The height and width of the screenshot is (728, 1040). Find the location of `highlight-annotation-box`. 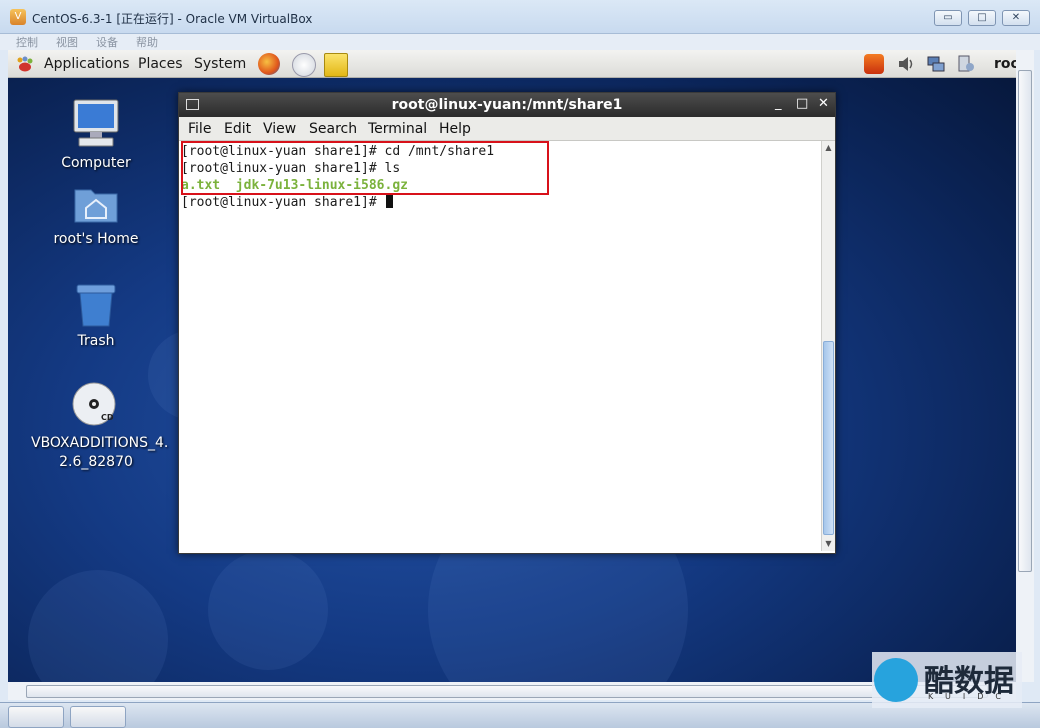

highlight-annotation-box is located at coordinates (365, 168).